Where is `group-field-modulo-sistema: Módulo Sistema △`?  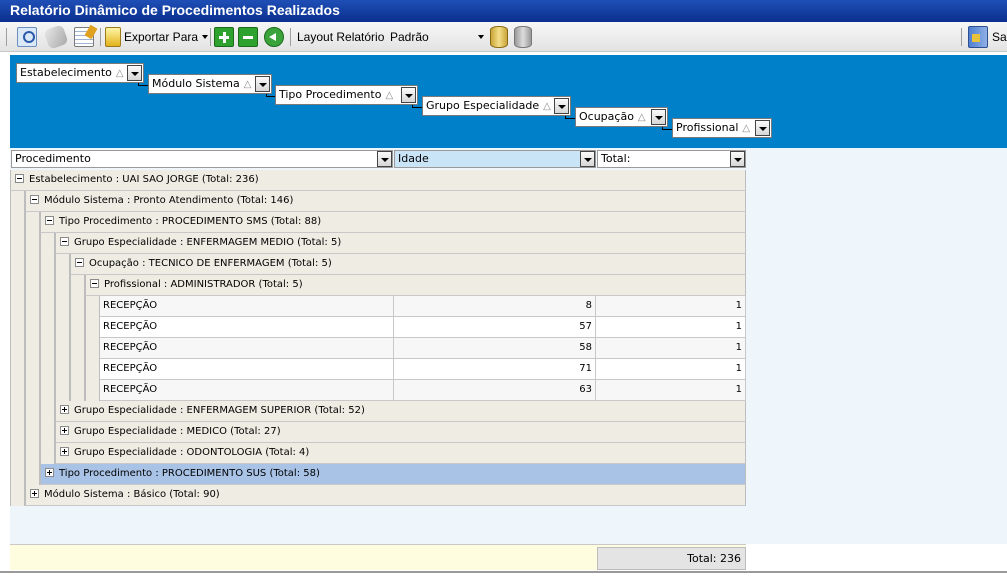
group-field-modulo-sistema: Módulo Sistema △ is located at coordinates (210, 84).